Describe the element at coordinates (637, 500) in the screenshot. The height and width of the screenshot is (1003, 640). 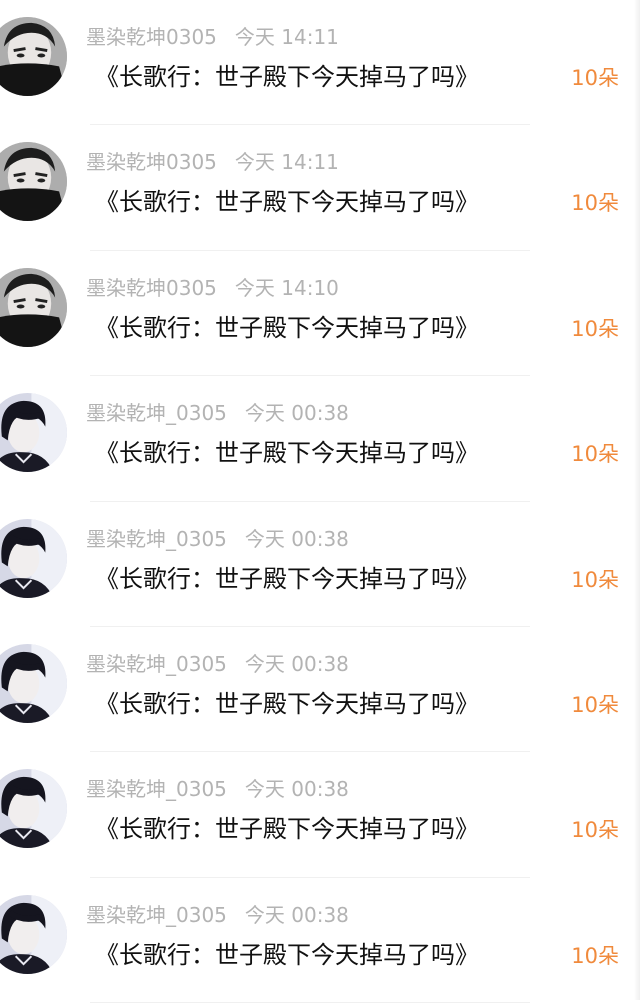
I see `right-edge-shadow` at that location.